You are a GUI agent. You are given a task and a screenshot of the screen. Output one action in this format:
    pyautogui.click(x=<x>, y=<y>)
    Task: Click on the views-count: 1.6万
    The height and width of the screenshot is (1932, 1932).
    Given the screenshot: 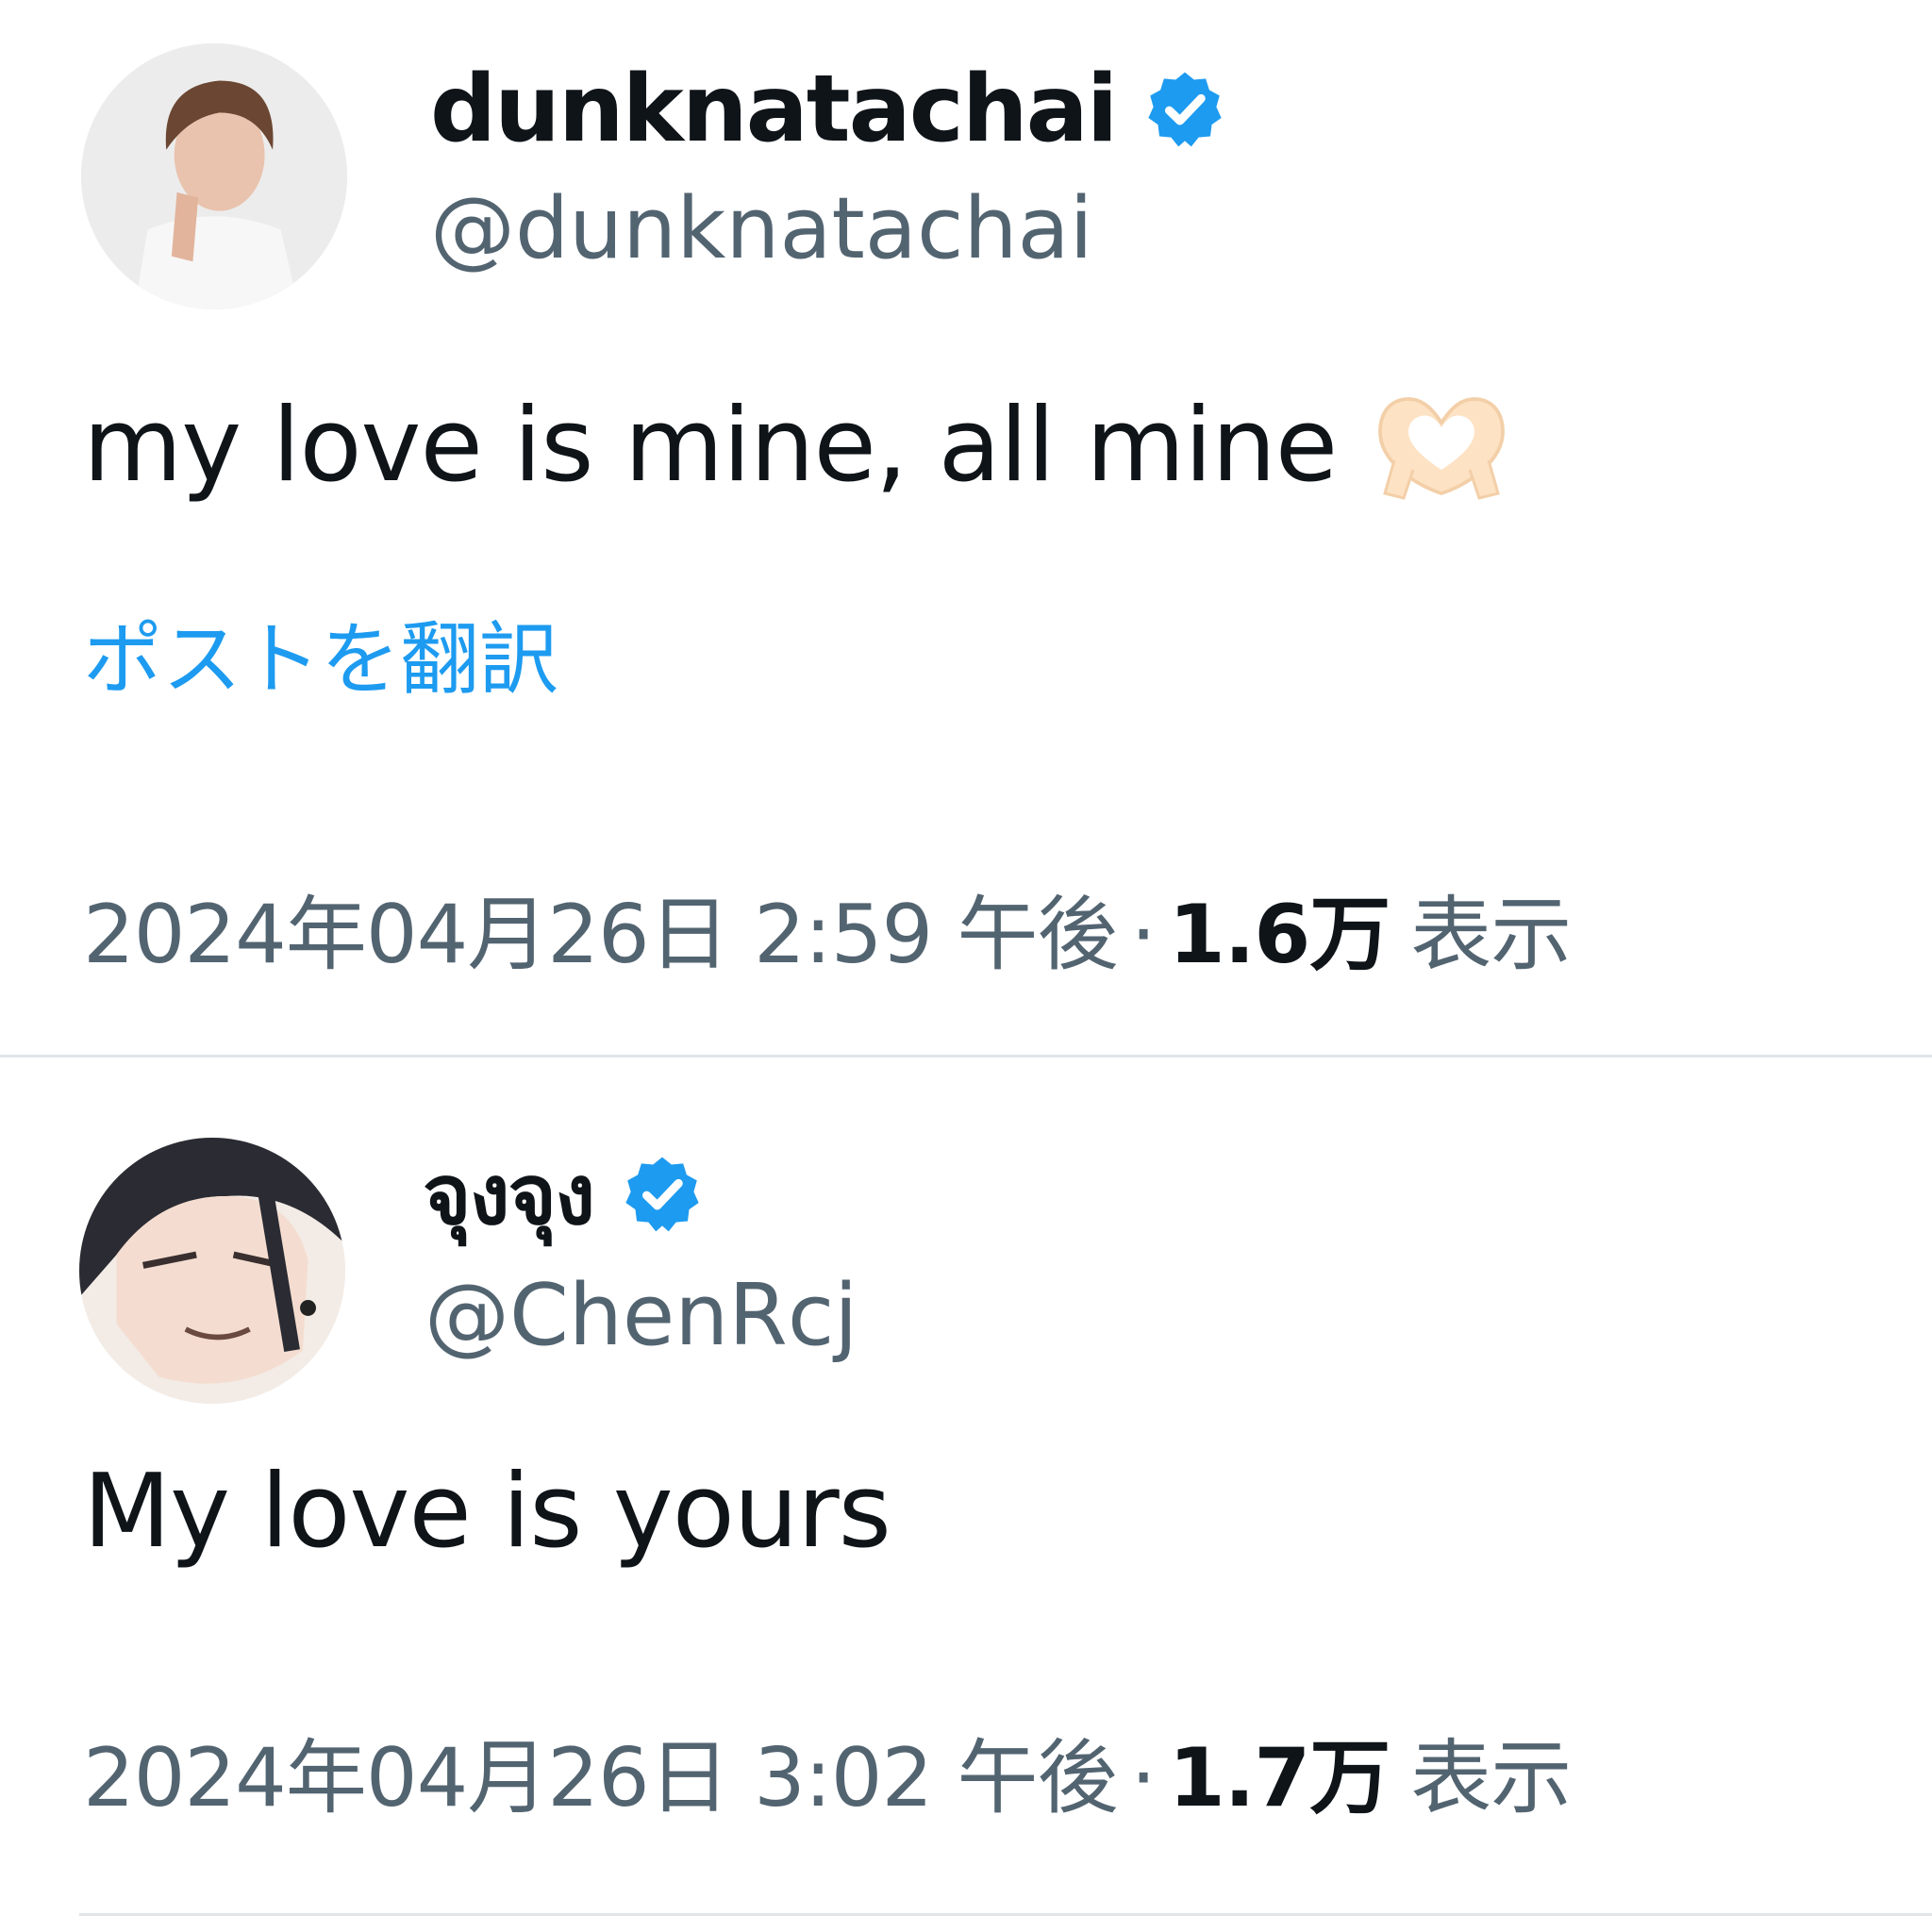 What is the action you would take?
    pyautogui.click(x=1280, y=927)
    